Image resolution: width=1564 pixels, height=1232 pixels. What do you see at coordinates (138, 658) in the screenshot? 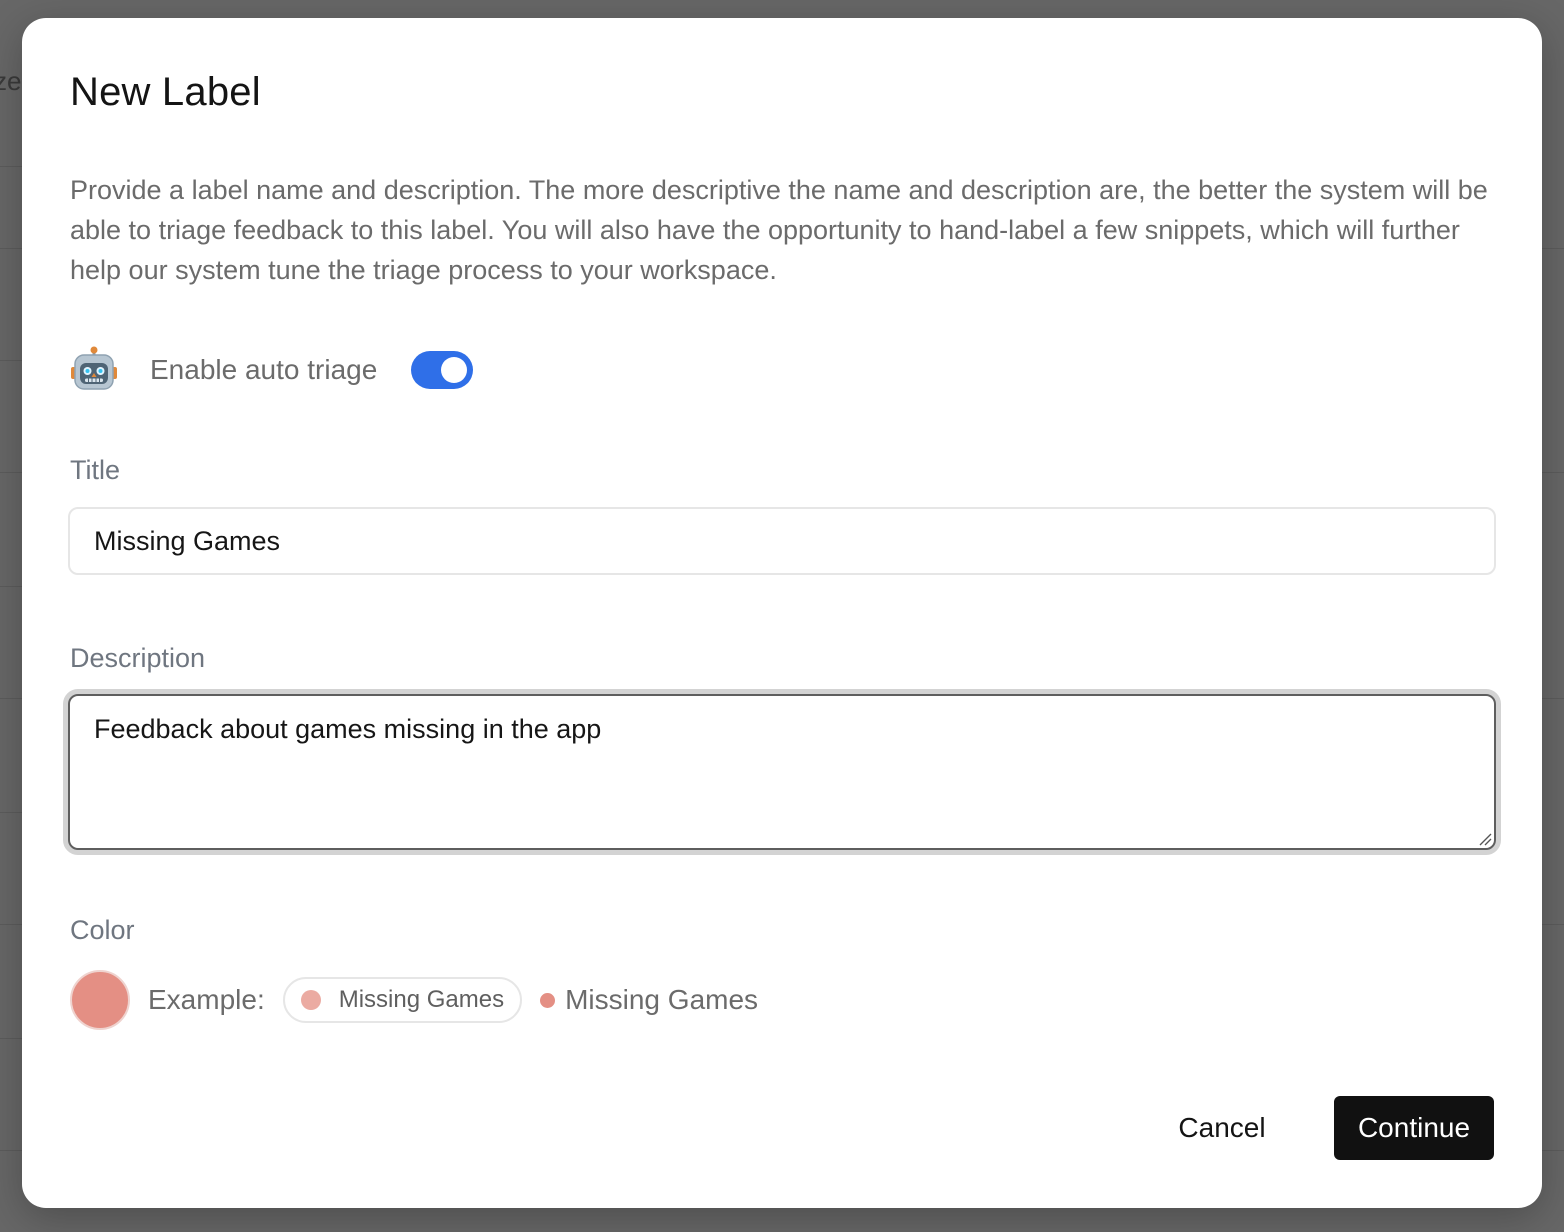
I see `description-field-label: Description` at bounding box center [138, 658].